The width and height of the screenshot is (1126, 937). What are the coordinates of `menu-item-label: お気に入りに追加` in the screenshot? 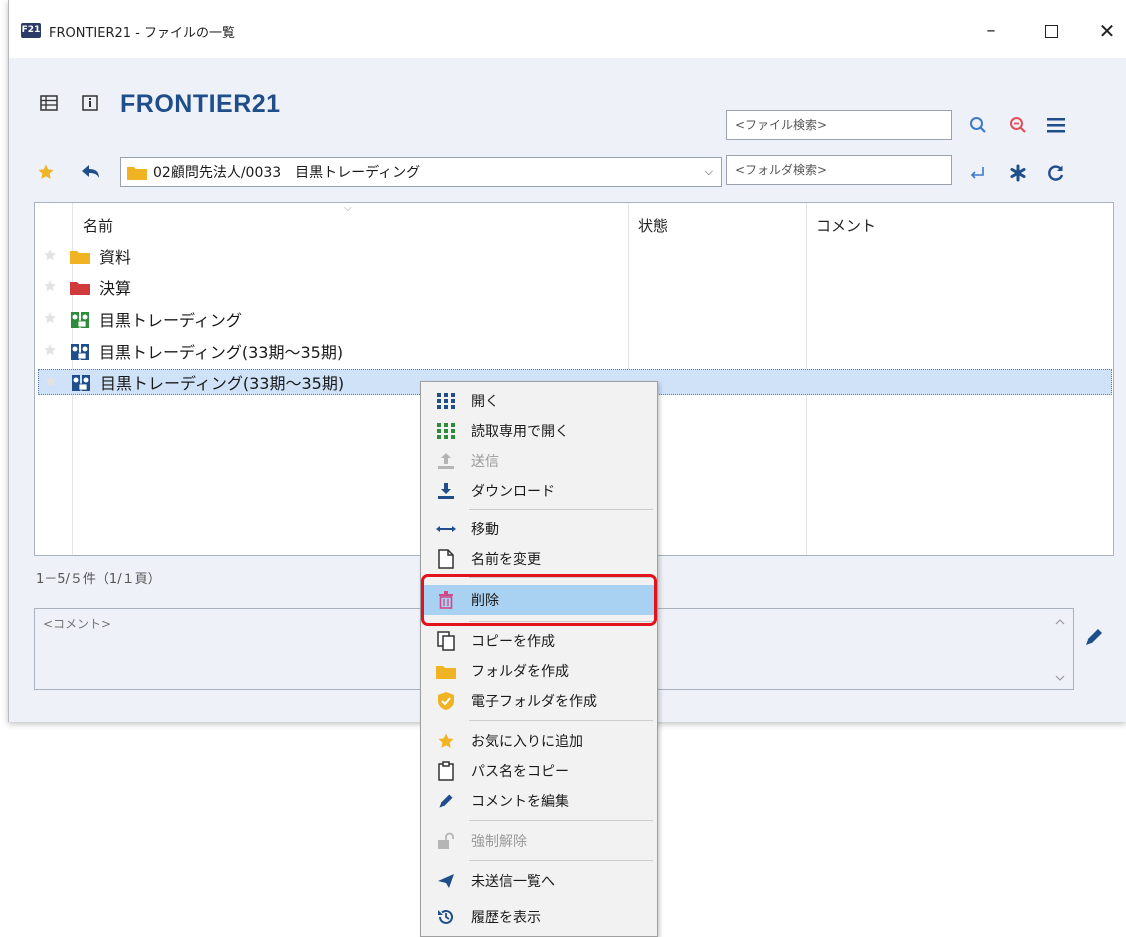 It's located at (527, 742).